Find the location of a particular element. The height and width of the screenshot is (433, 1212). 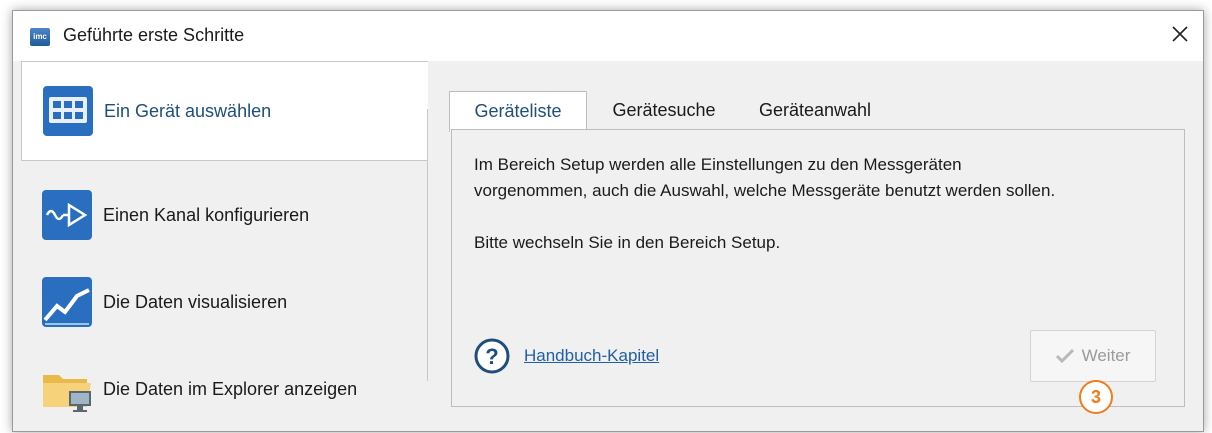

nav-item-explorer-data: Die Daten im Explorer anzeigen is located at coordinates (223, 389).